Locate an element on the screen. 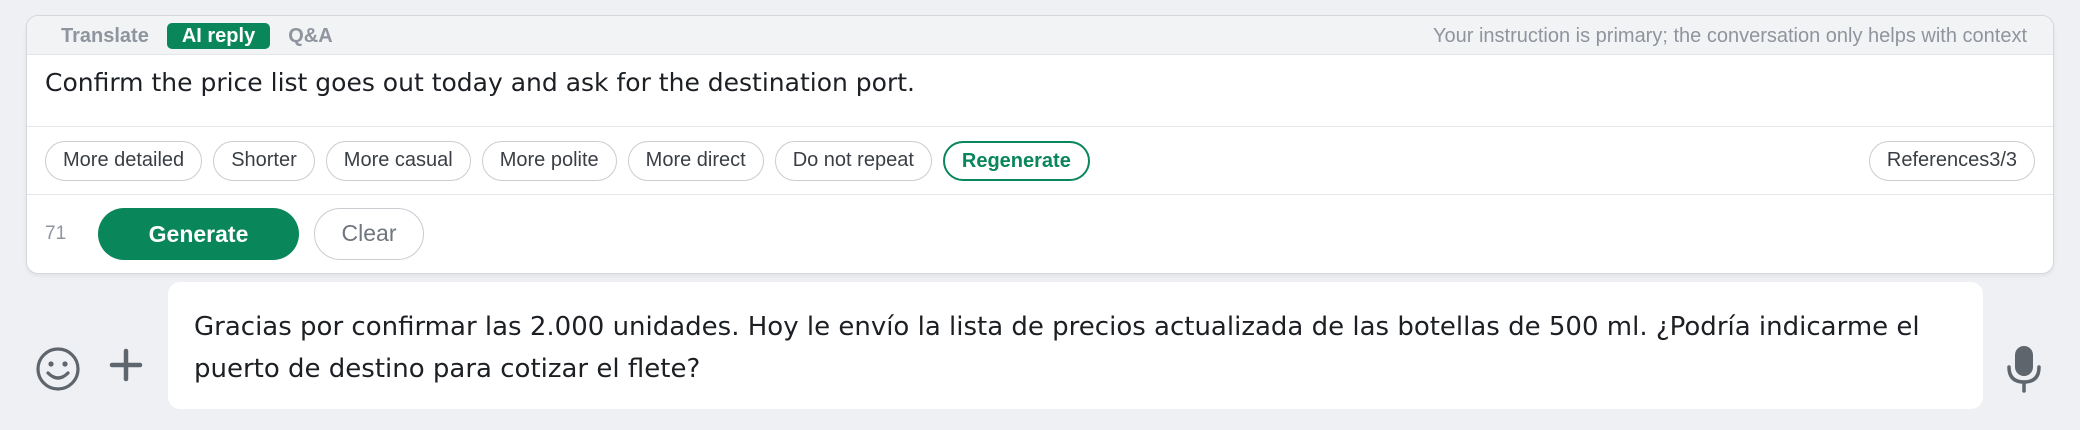  clear-button: Clear is located at coordinates (369, 234).